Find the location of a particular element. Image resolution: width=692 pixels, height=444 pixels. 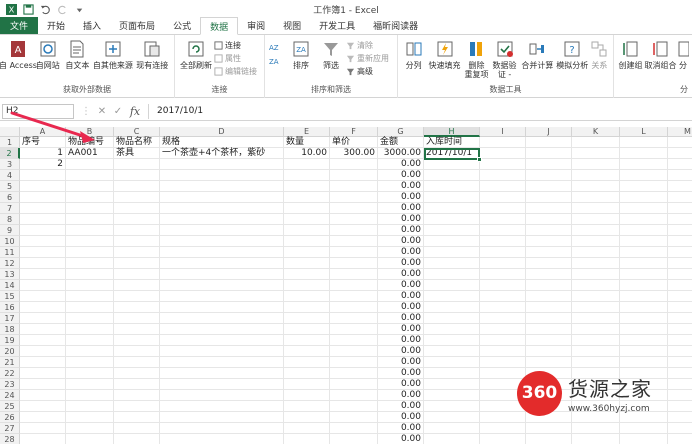

cancel-icon: ✕ is located at coordinates (102, 111).